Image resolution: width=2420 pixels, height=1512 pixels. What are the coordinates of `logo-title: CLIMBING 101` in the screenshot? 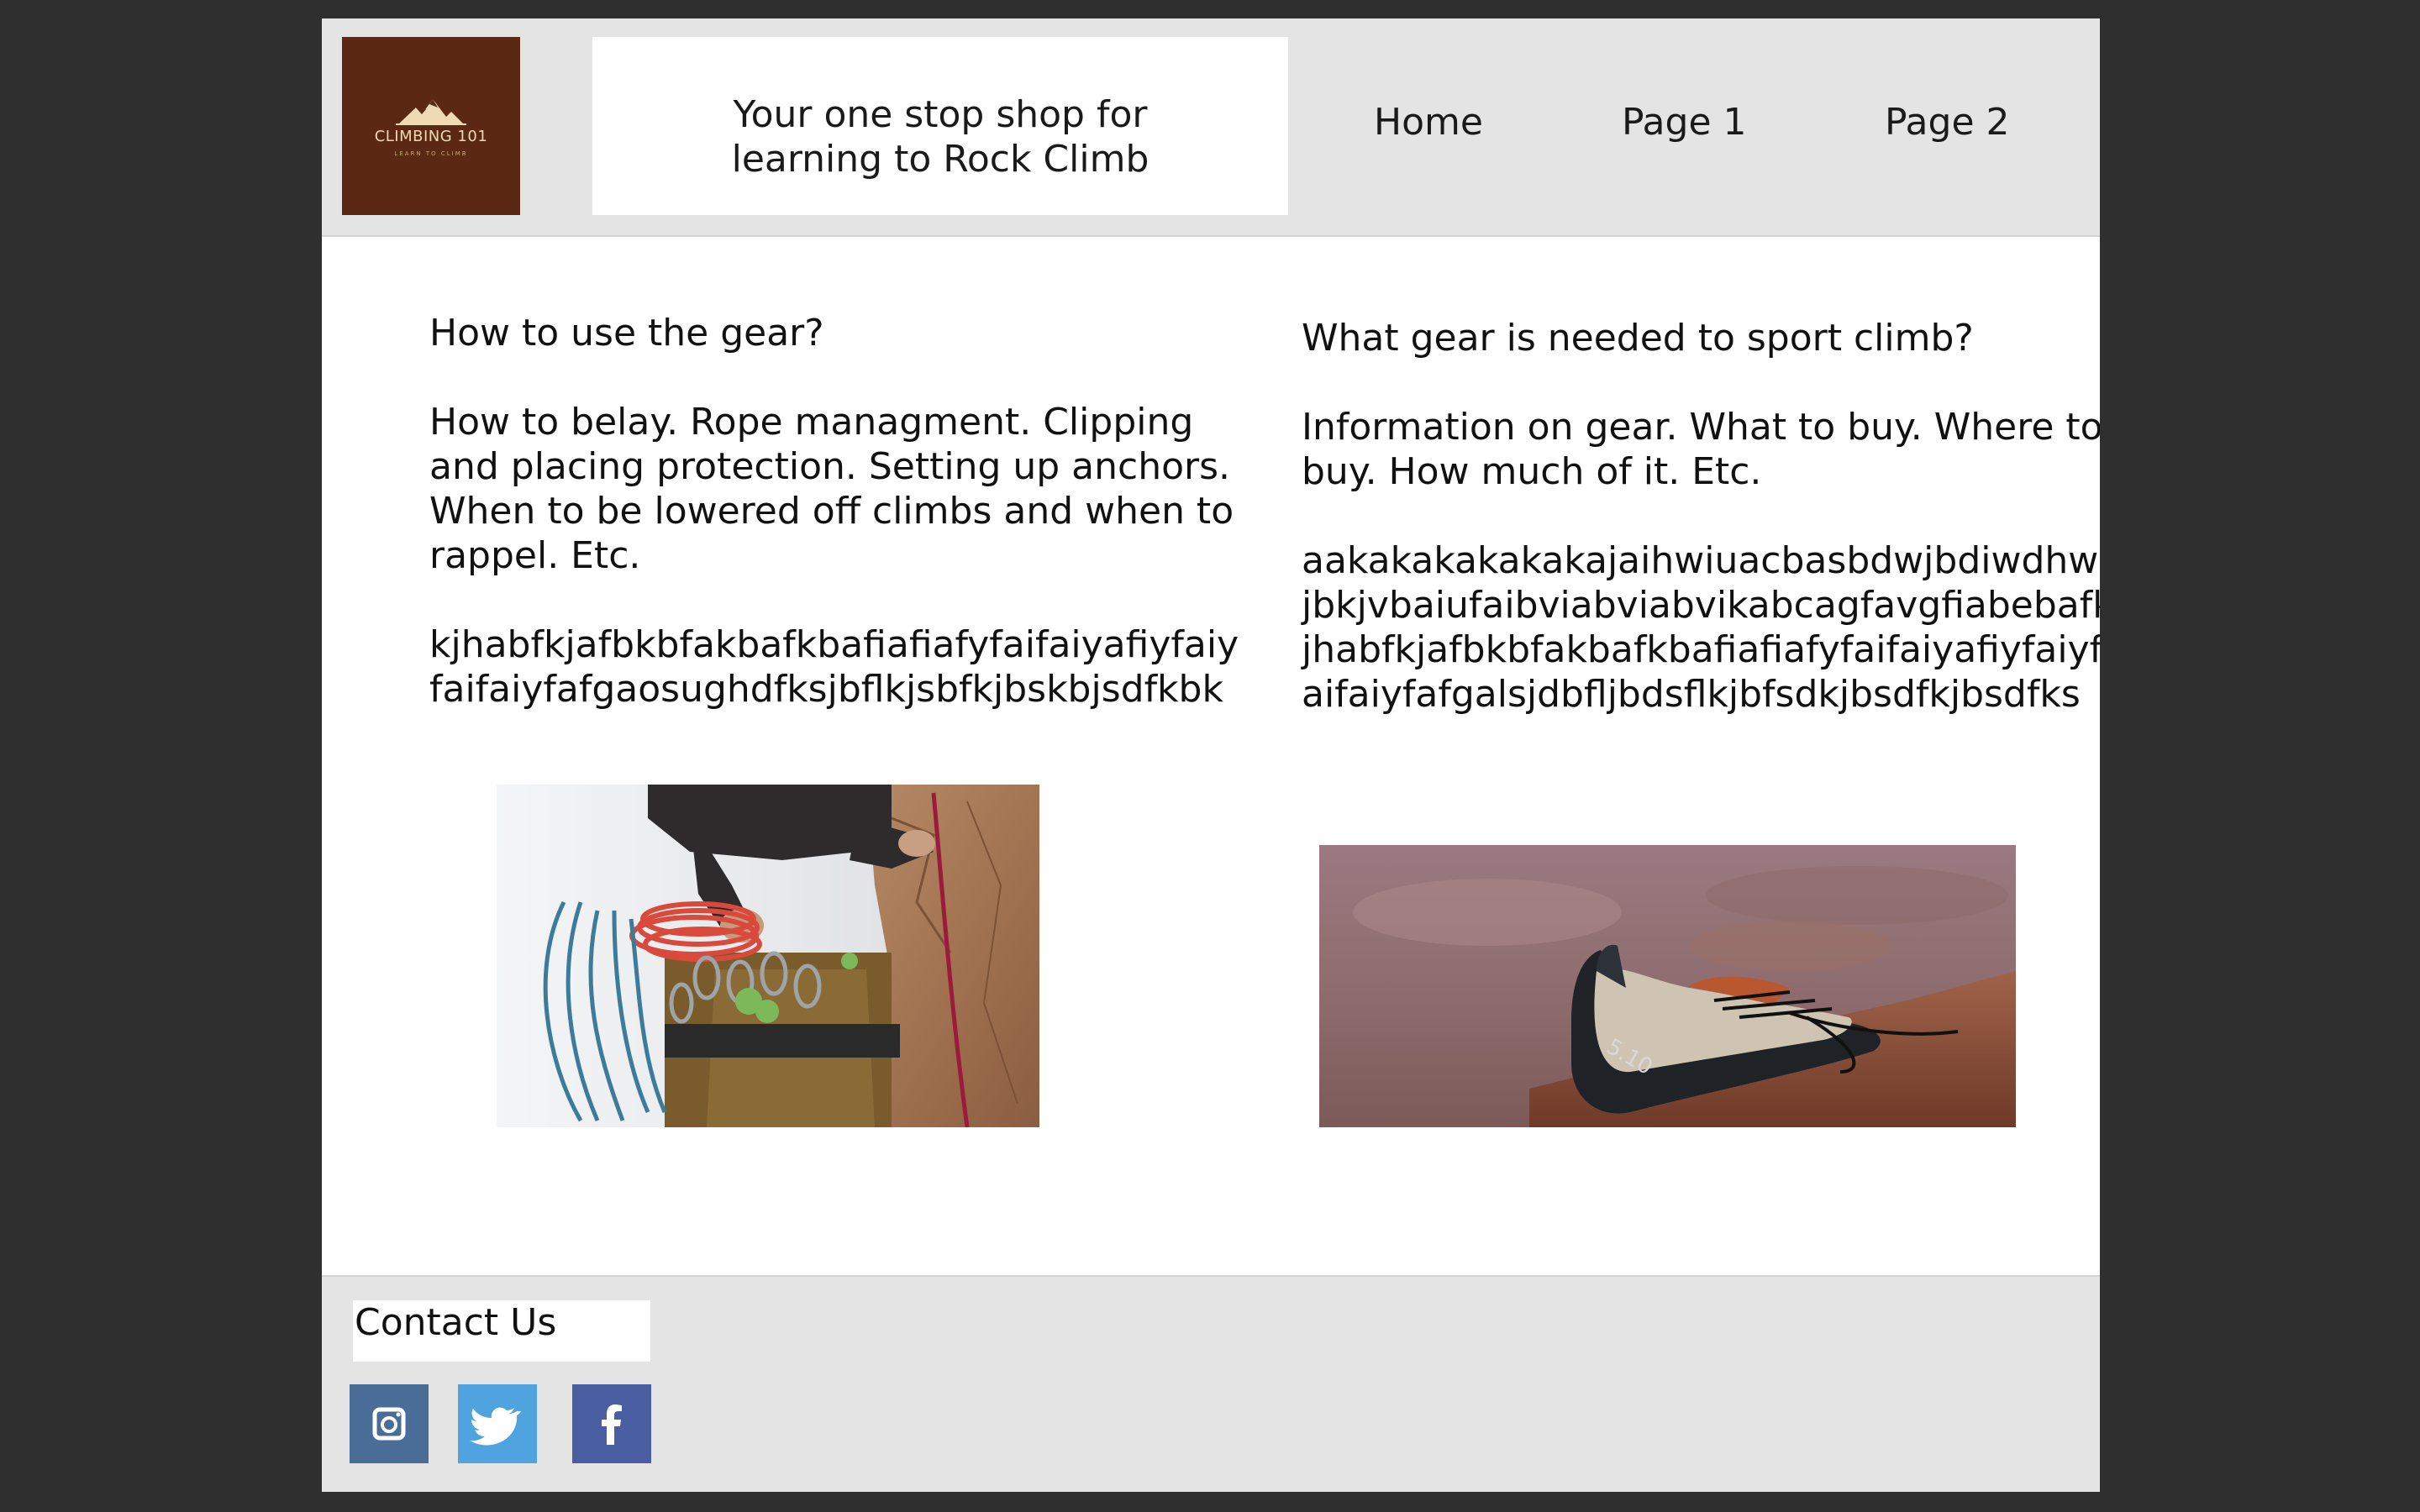 It's located at (431, 136).